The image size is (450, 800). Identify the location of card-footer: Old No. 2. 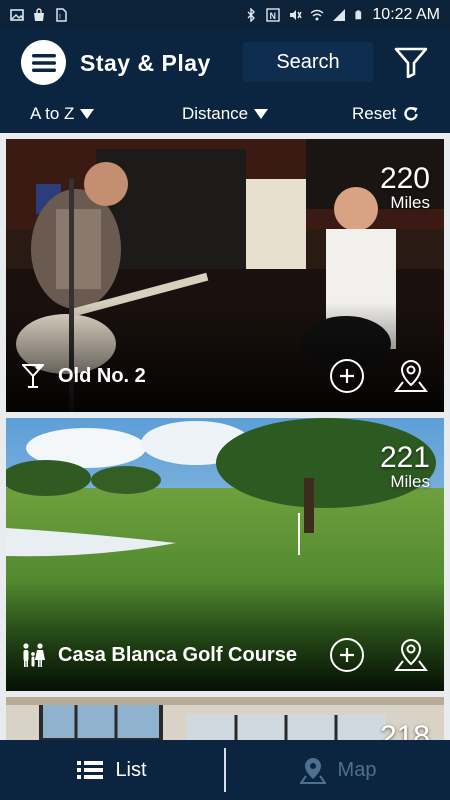
(224, 376).